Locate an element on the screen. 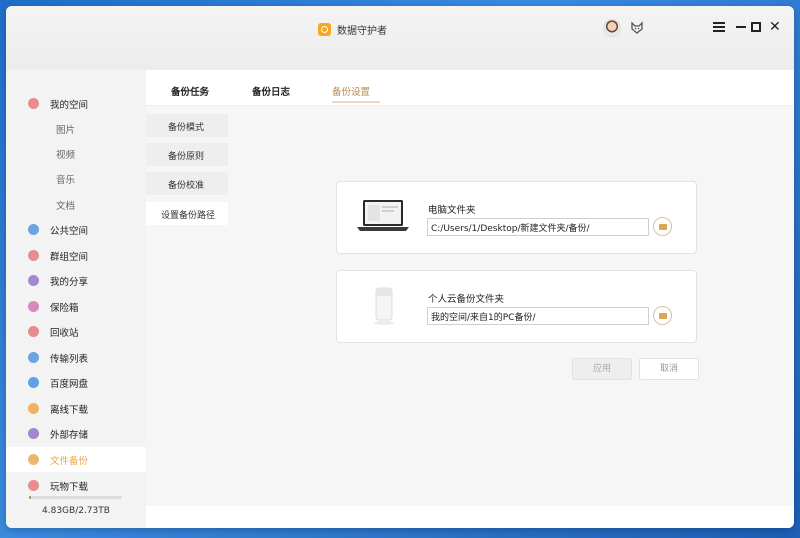  storage-usage-fill is located at coordinates (30, 497).